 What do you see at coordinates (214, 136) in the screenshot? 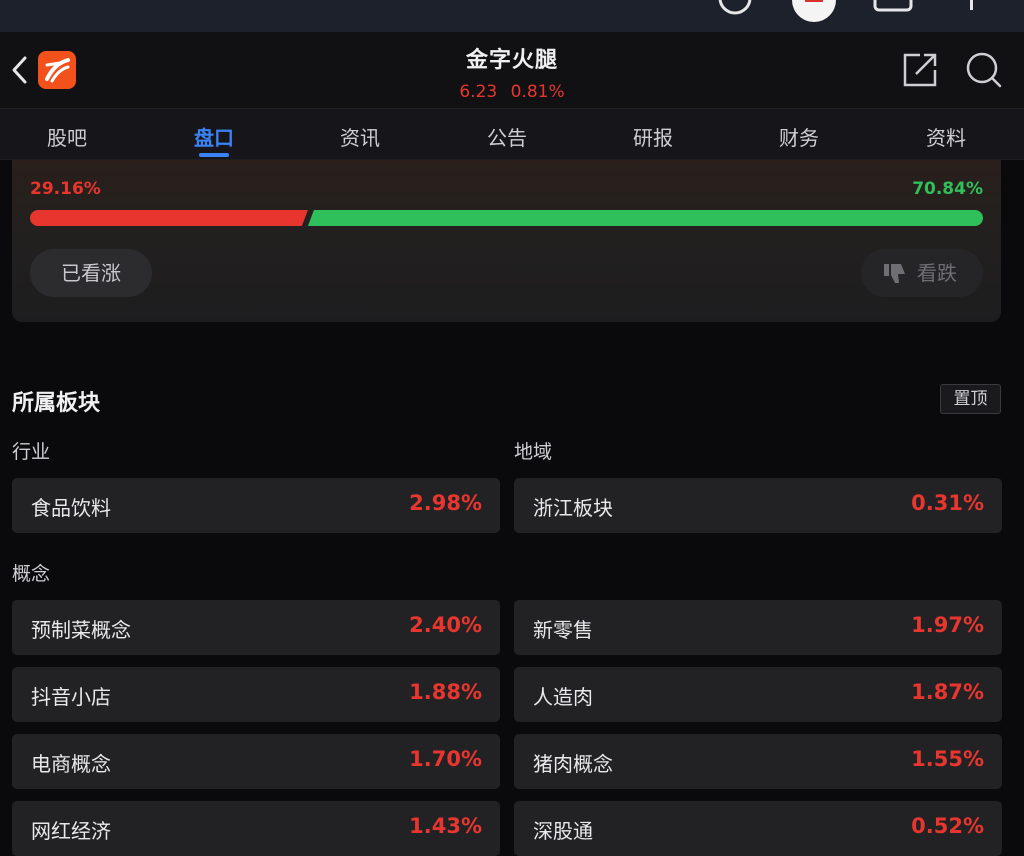
I see `tab-pankou: 盘口` at bounding box center [214, 136].